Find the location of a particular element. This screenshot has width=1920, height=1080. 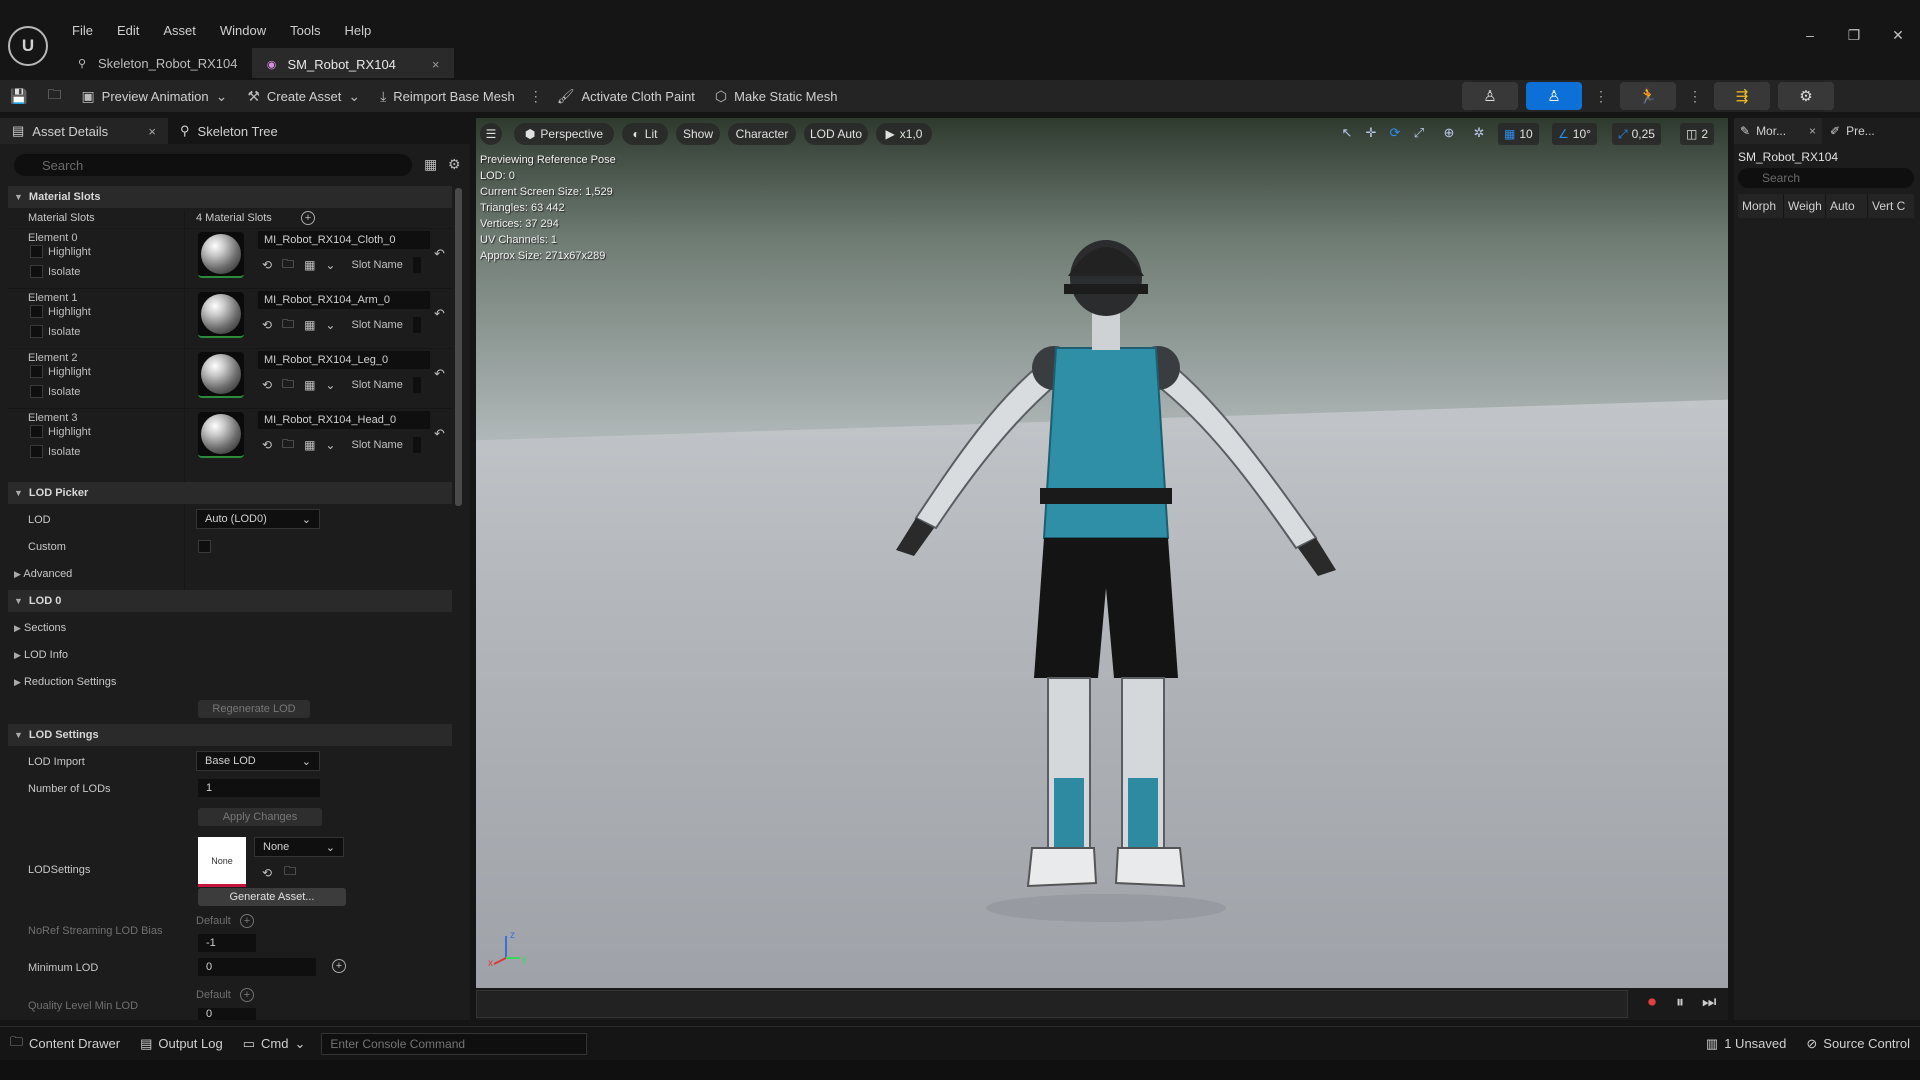

gear-icon: ⚙ is located at coordinates (454, 164).